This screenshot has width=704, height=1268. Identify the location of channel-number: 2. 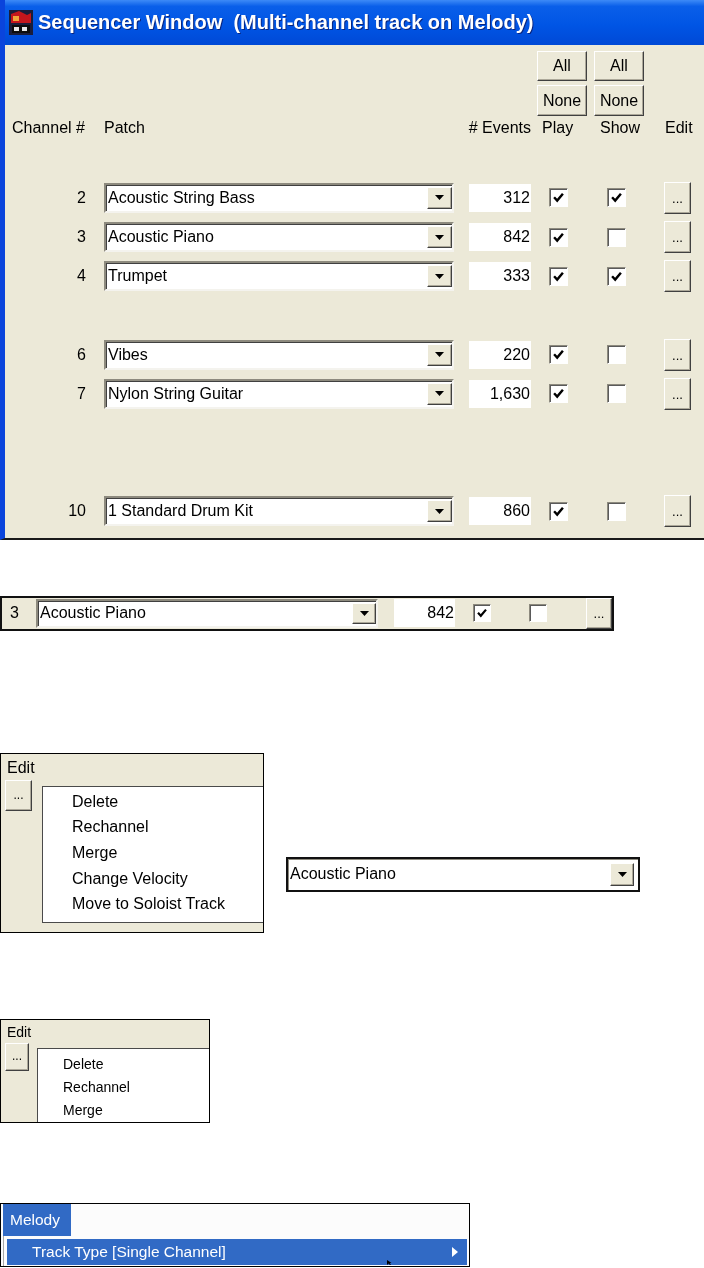
(81, 198).